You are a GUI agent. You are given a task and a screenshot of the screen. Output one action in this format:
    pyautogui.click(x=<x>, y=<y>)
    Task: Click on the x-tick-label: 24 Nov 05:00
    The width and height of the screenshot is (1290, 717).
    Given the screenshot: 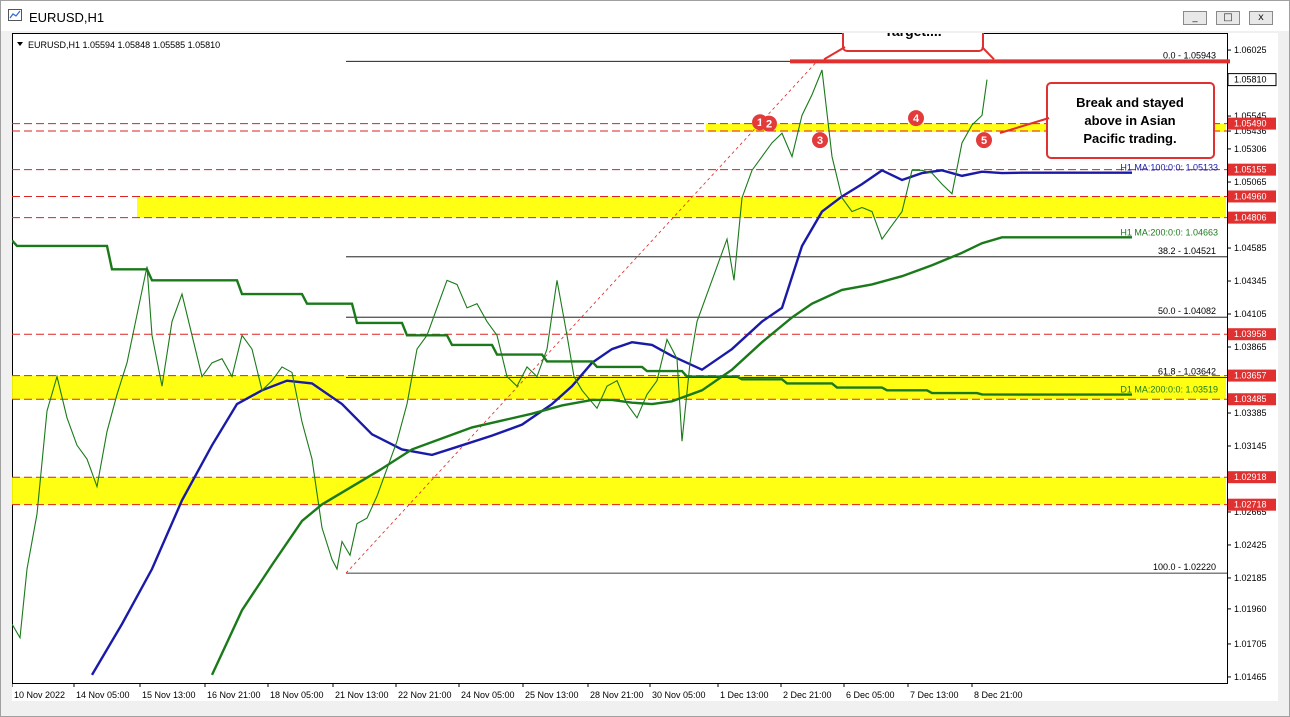 What is the action you would take?
    pyautogui.click(x=488, y=695)
    